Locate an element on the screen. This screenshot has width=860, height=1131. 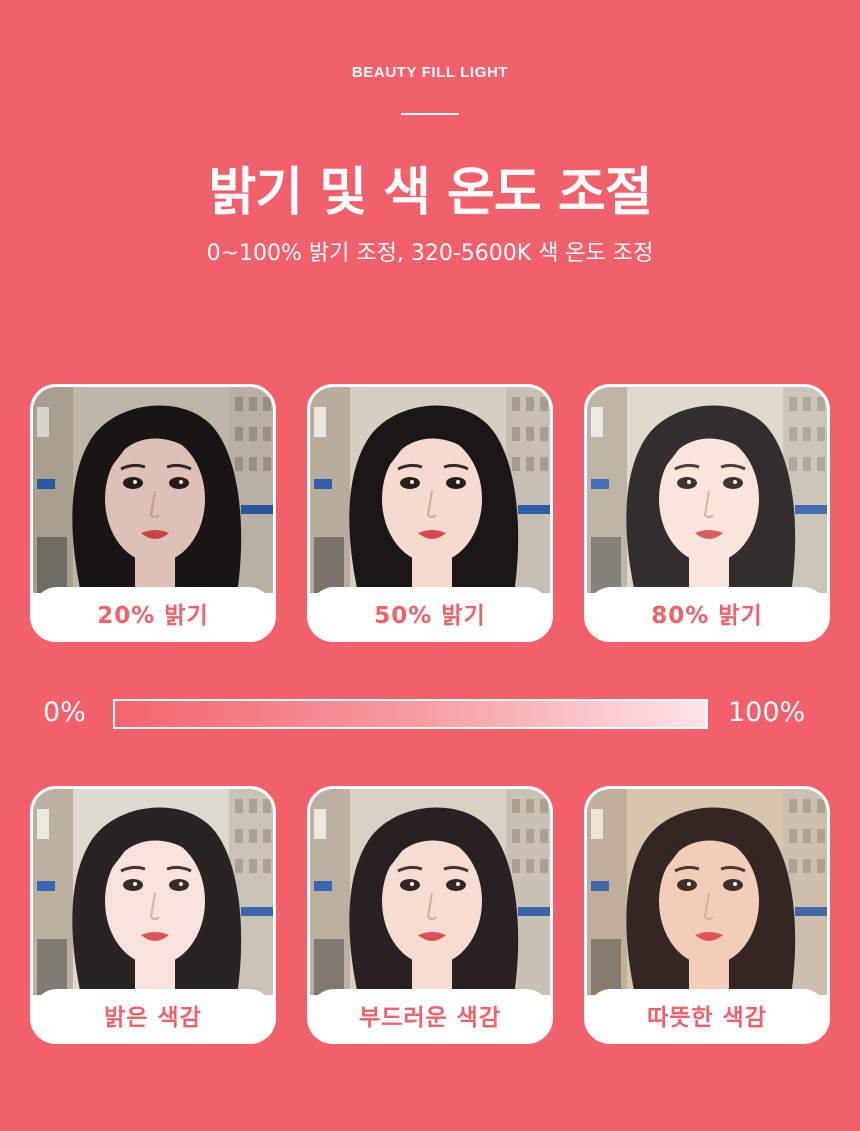
page-title: 밝기 및 색 온도 조절 is located at coordinates (430, 193).